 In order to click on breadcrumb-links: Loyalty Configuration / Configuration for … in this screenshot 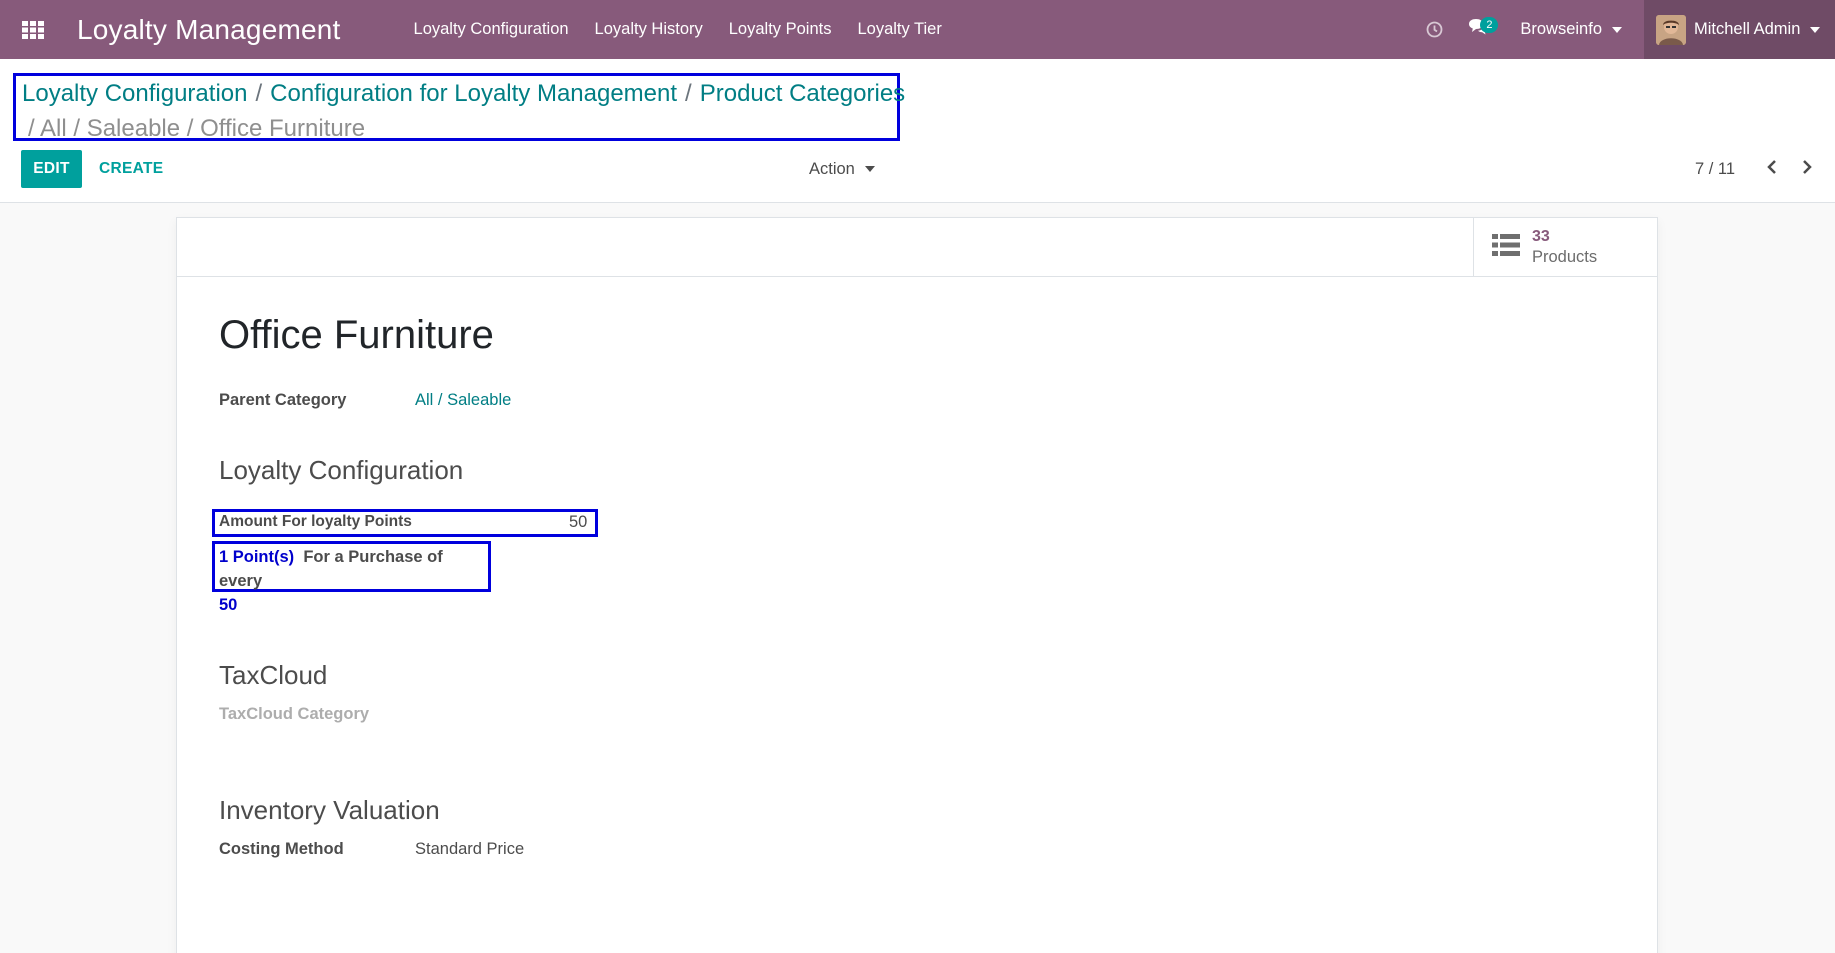, I will do `click(463, 93)`.